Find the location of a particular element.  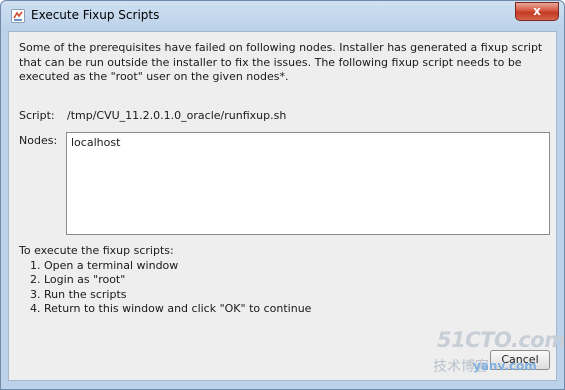

nodes-label: Nodes: is located at coordinates (38, 140).